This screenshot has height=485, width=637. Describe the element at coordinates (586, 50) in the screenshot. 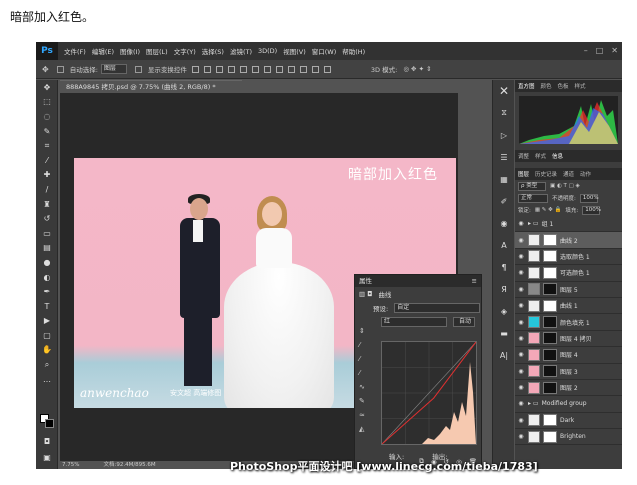

I see `minimize-icon: –` at that location.